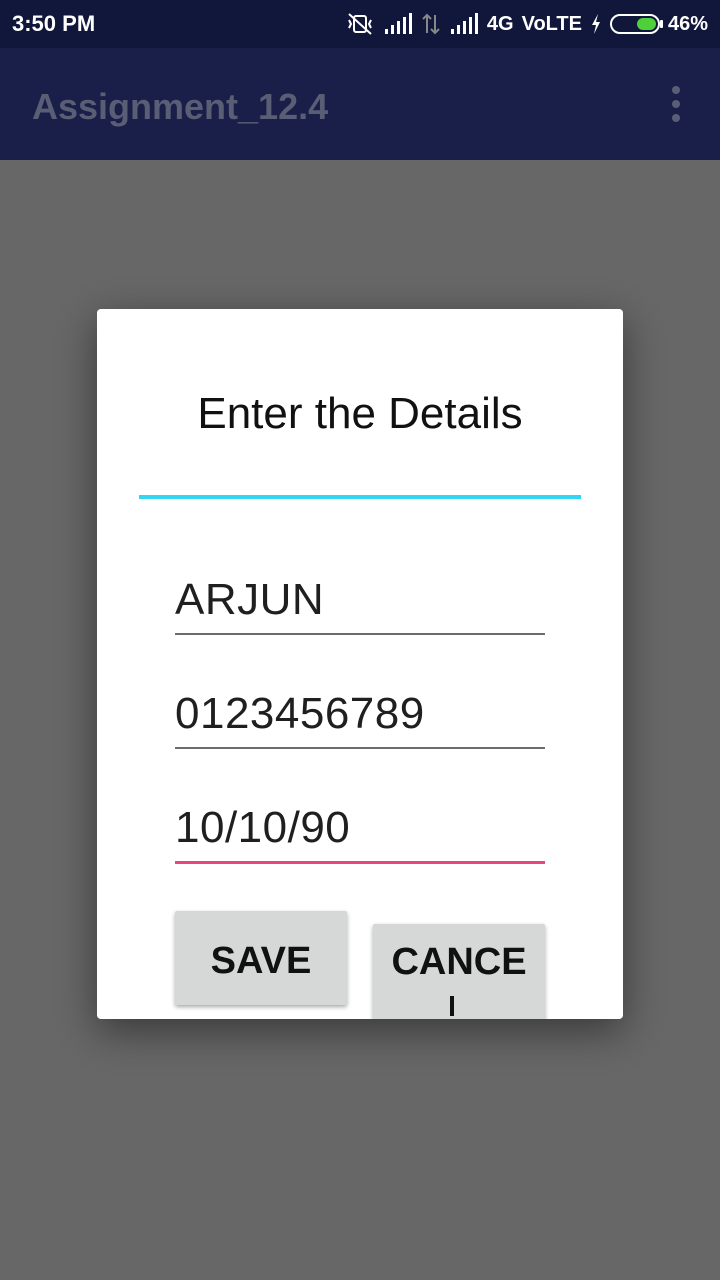 This screenshot has height=1280, width=720. What do you see at coordinates (54, 23) in the screenshot?
I see `status-time: 3:50 PM` at bounding box center [54, 23].